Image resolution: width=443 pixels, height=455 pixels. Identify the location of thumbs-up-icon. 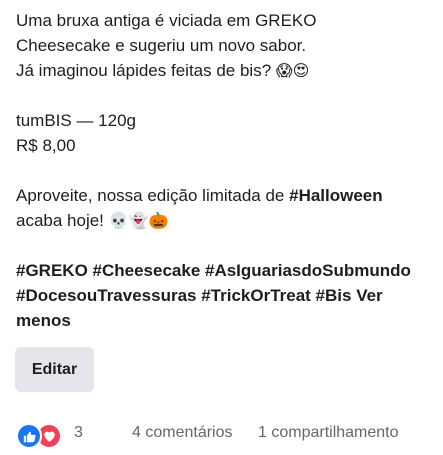
(29, 436).